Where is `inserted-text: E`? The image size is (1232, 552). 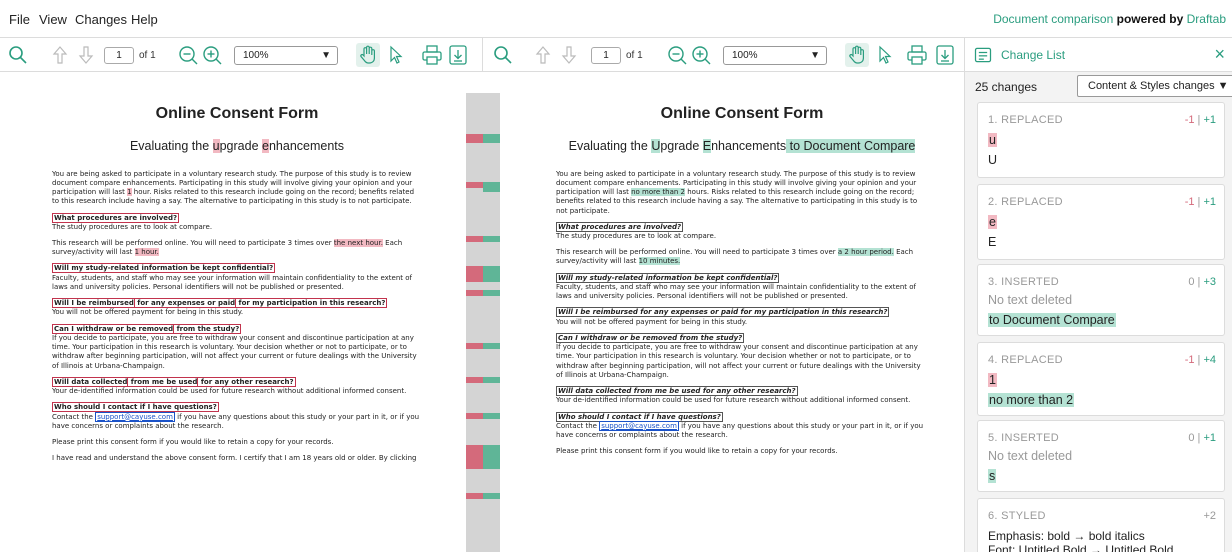
inserted-text: E is located at coordinates (707, 146).